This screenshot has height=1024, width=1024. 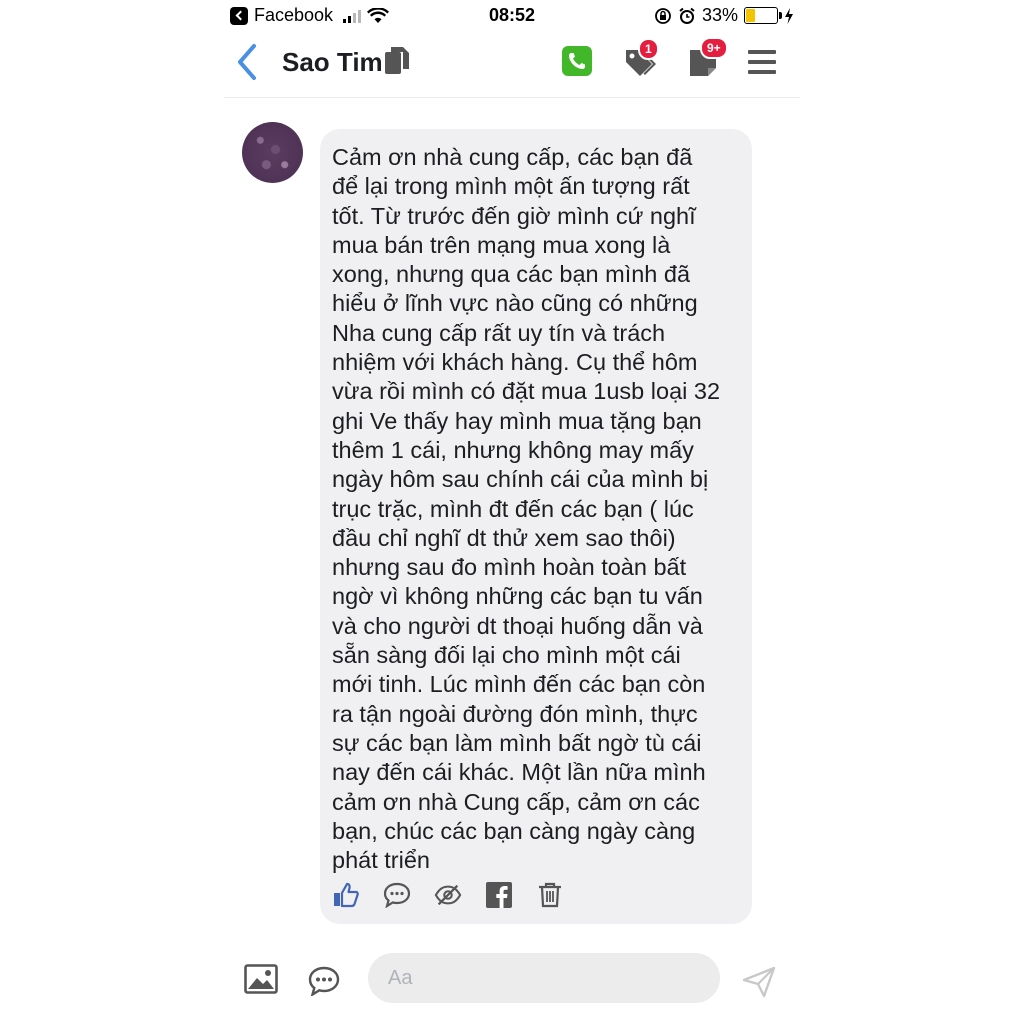 I want to click on notification-badge: 1, so click(x=648, y=49).